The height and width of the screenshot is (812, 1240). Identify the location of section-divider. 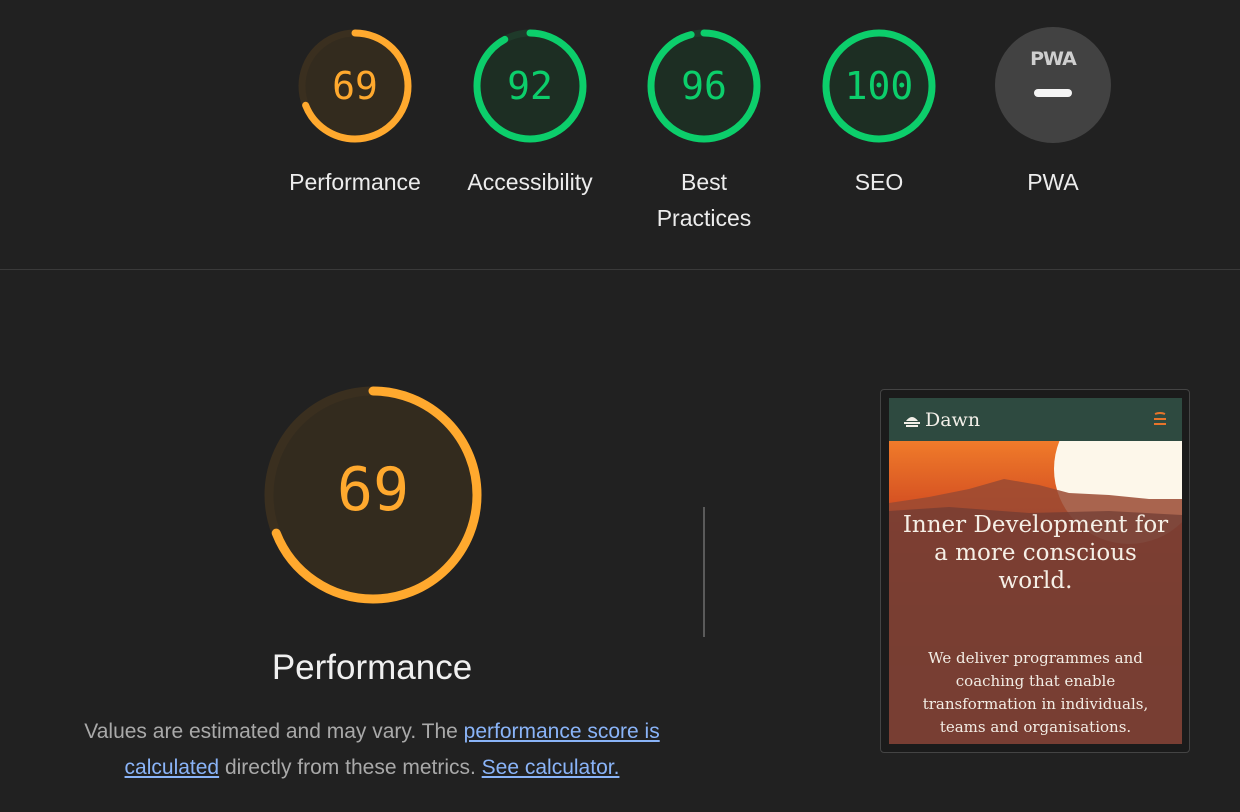
(620, 269).